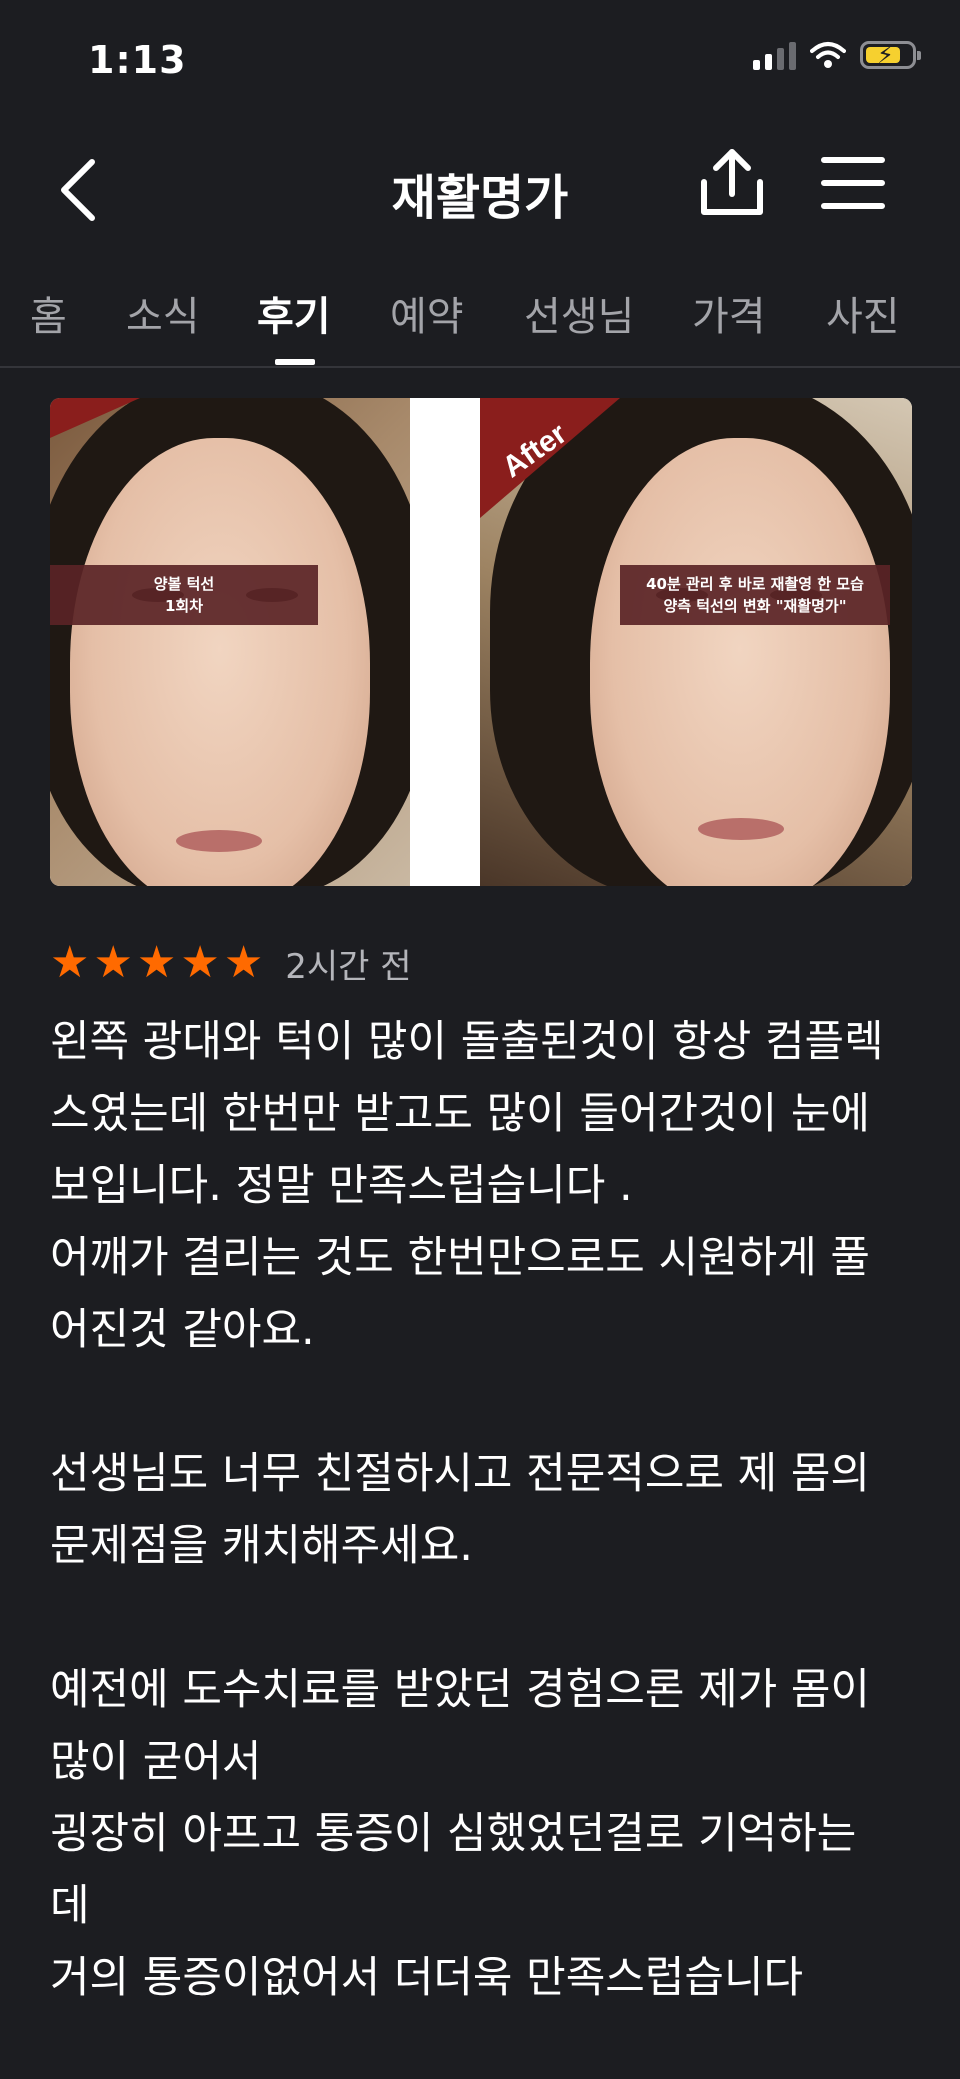  What do you see at coordinates (48, 313) in the screenshot?
I see `tab-home: 홈` at bounding box center [48, 313].